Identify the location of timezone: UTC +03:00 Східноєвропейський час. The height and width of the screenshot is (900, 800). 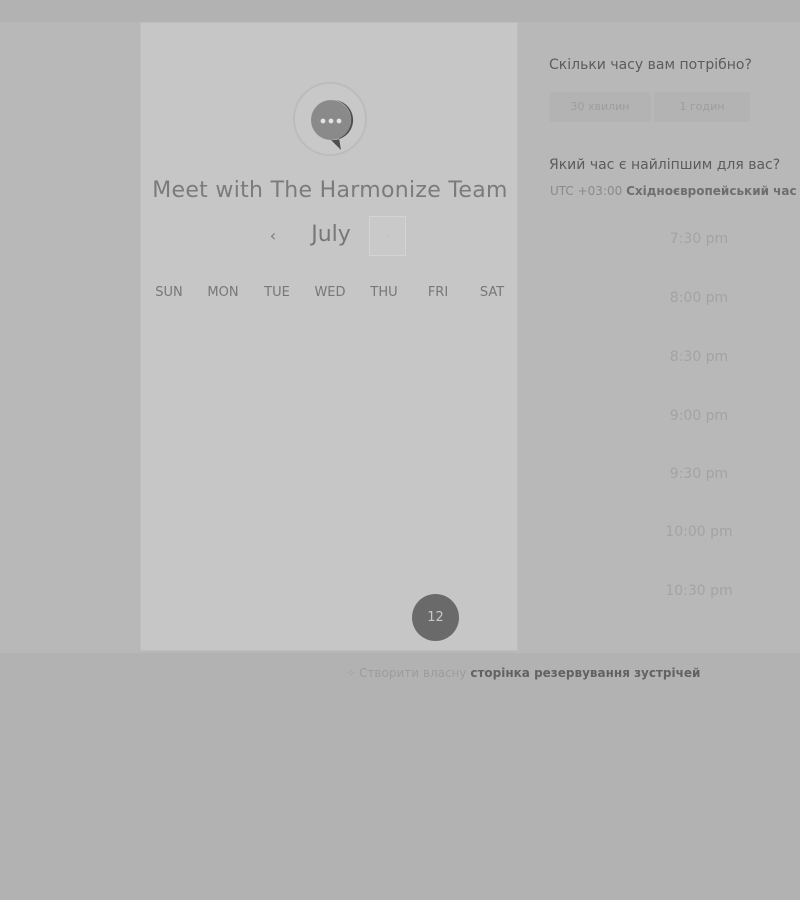
(673, 191).